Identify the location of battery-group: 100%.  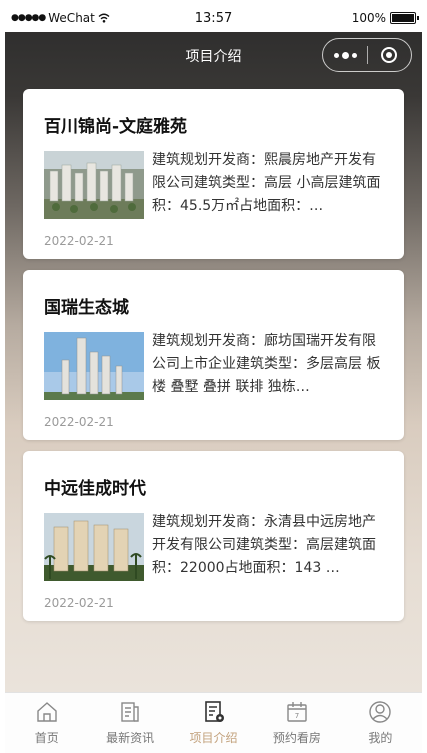
(385, 18).